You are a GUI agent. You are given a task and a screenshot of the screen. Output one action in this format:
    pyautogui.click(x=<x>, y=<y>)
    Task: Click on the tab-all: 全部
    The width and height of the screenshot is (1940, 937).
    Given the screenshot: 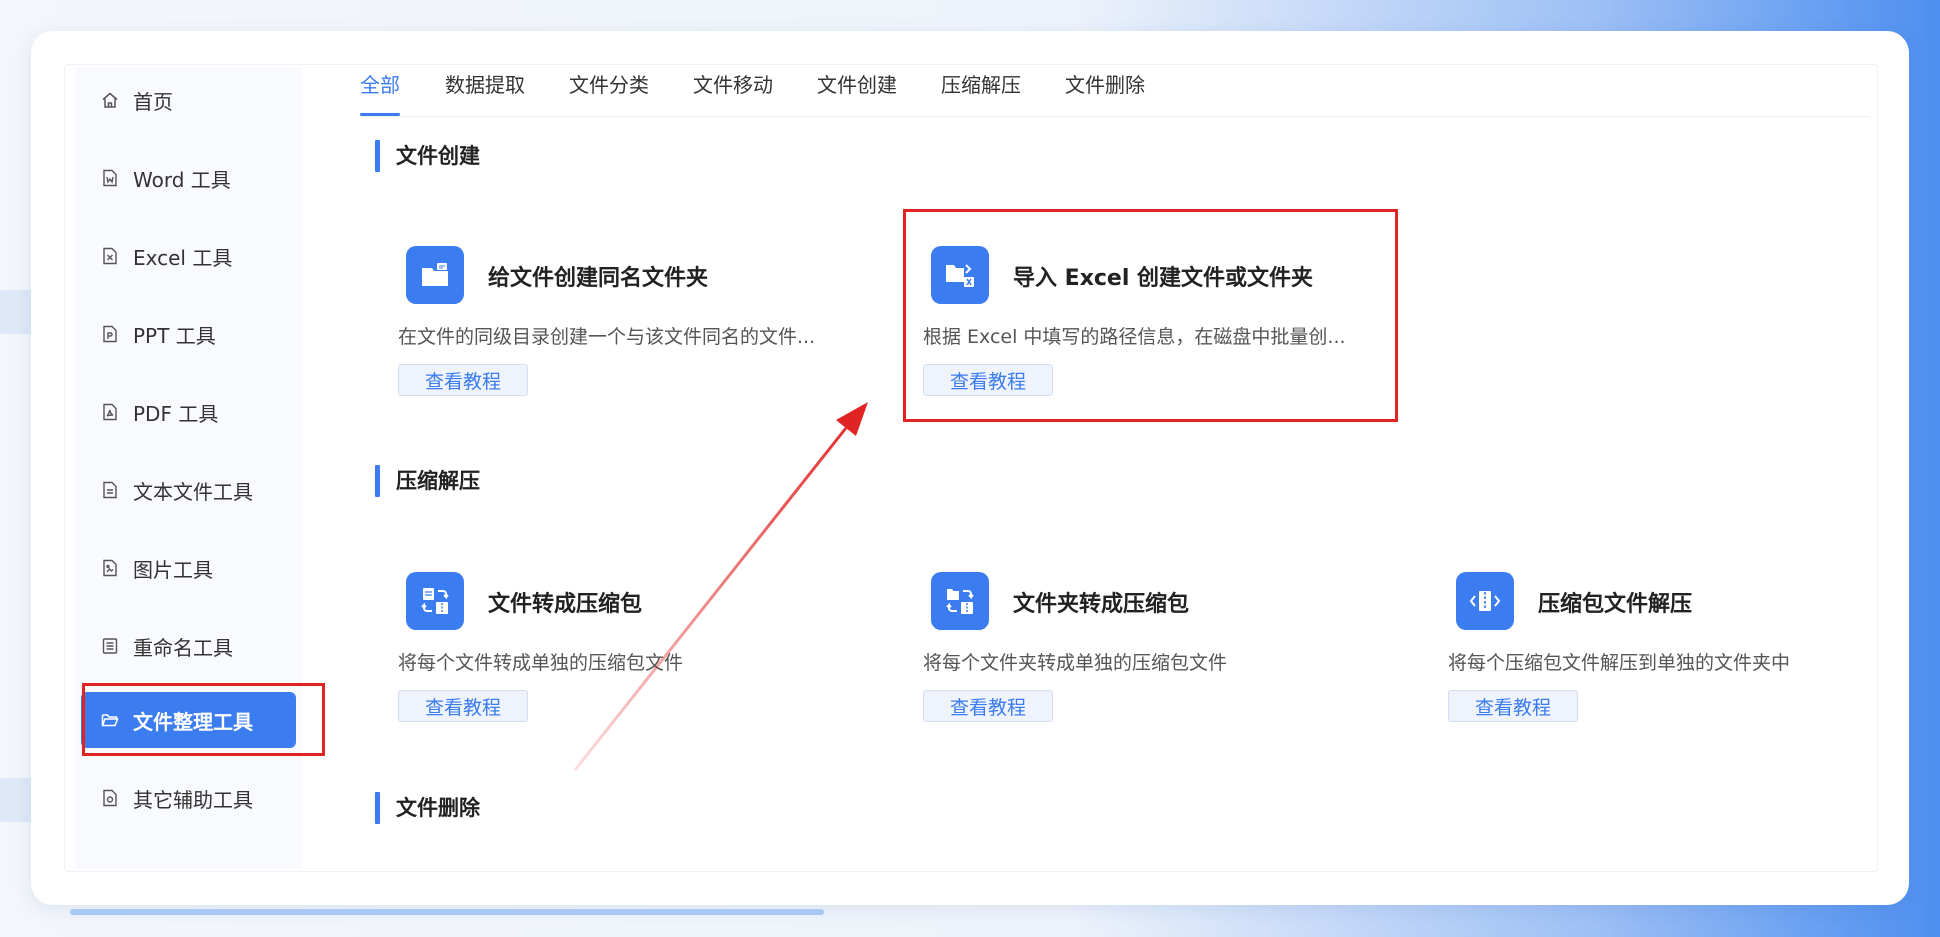 What is the action you would take?
    pyautogui.click(x=380, y=93)
    